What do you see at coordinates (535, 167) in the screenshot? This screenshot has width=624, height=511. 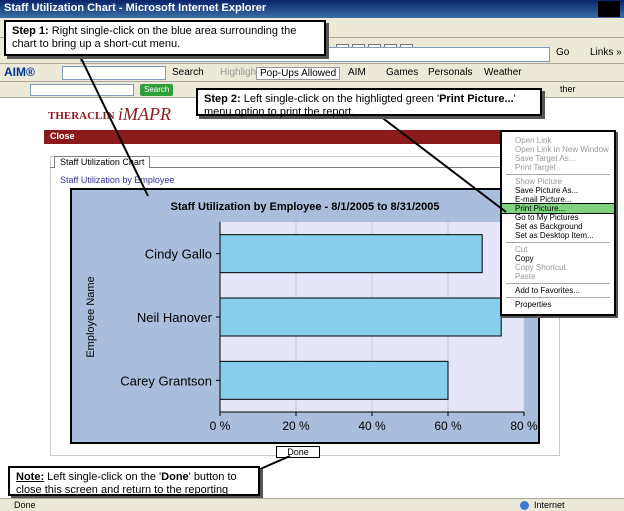 I see `context-menu-item: Print Target` at bounding box center [535, 167].